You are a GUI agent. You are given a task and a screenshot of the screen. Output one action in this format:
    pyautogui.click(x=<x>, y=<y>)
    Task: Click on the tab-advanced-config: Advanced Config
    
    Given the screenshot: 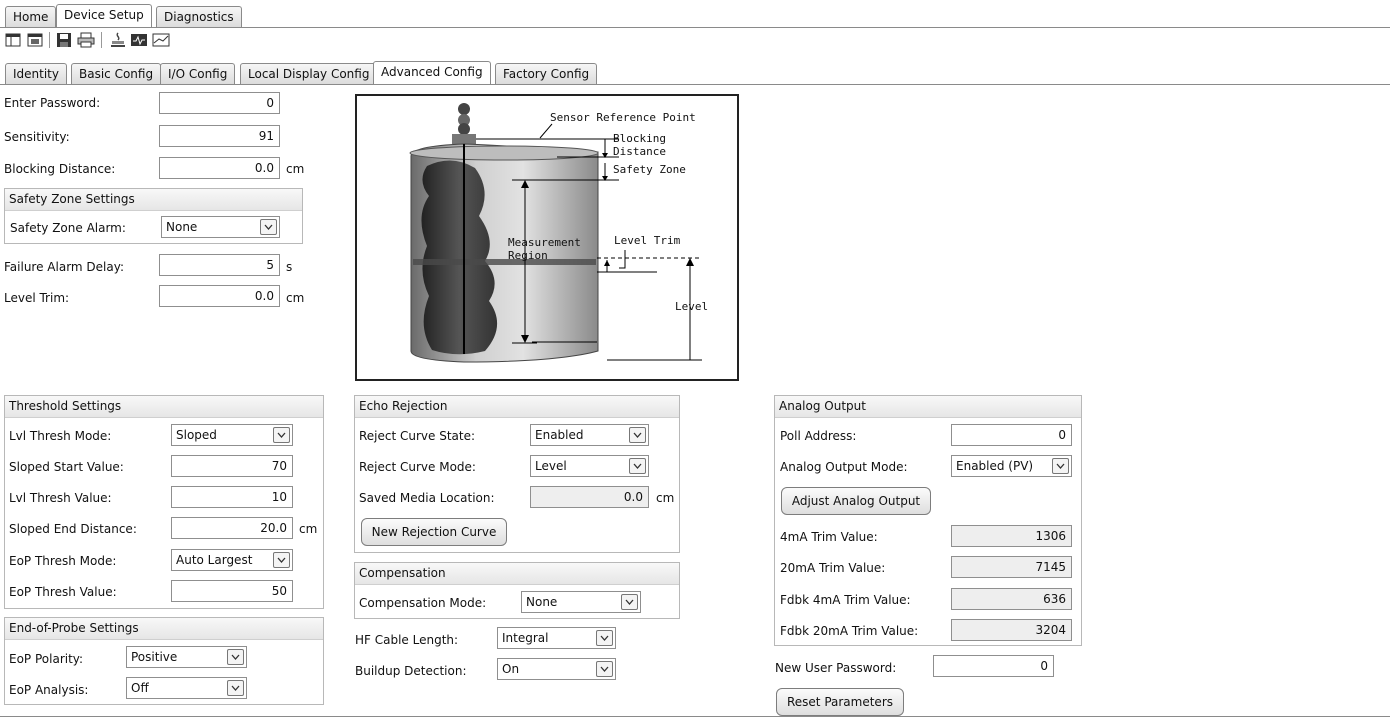 What is the action you would take?
    pyautogui.click(x=432, y=72)
    